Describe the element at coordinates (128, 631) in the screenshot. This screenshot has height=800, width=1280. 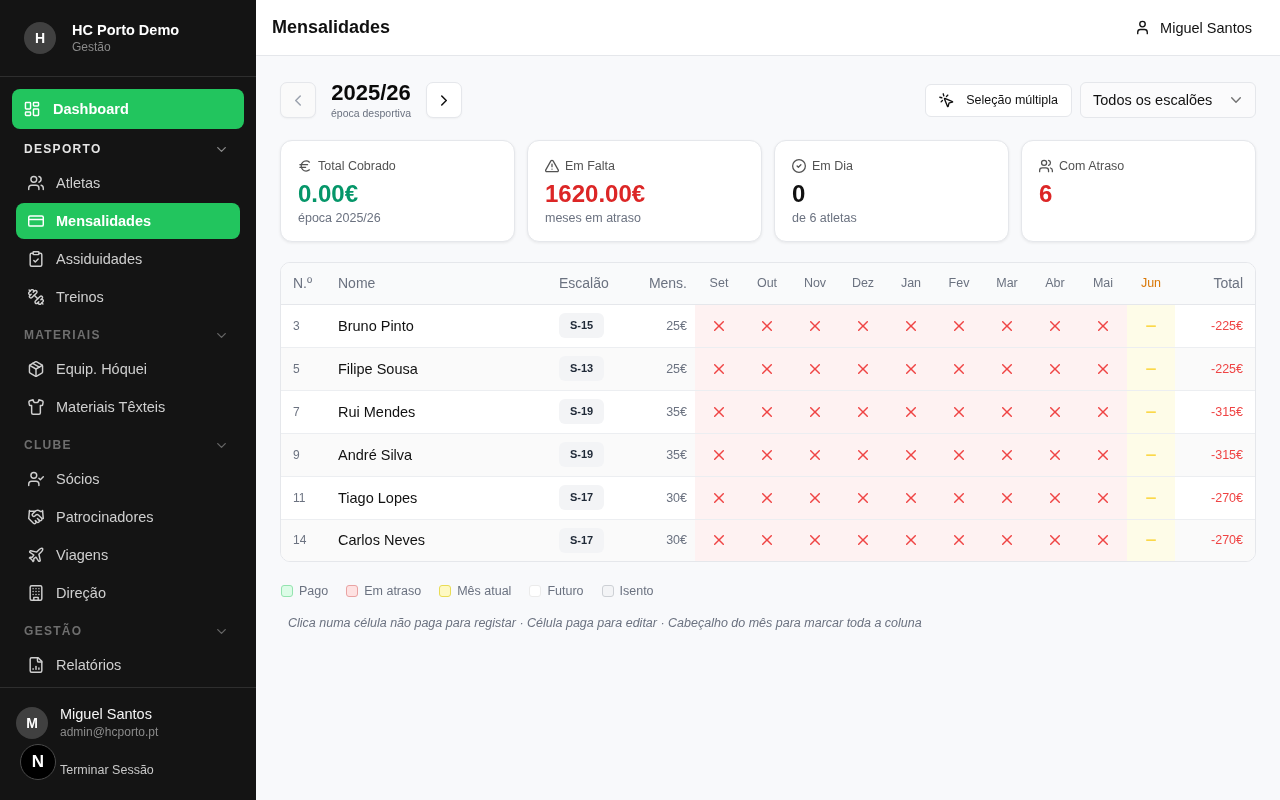
I see `section-header: GESTÃO` at that location.